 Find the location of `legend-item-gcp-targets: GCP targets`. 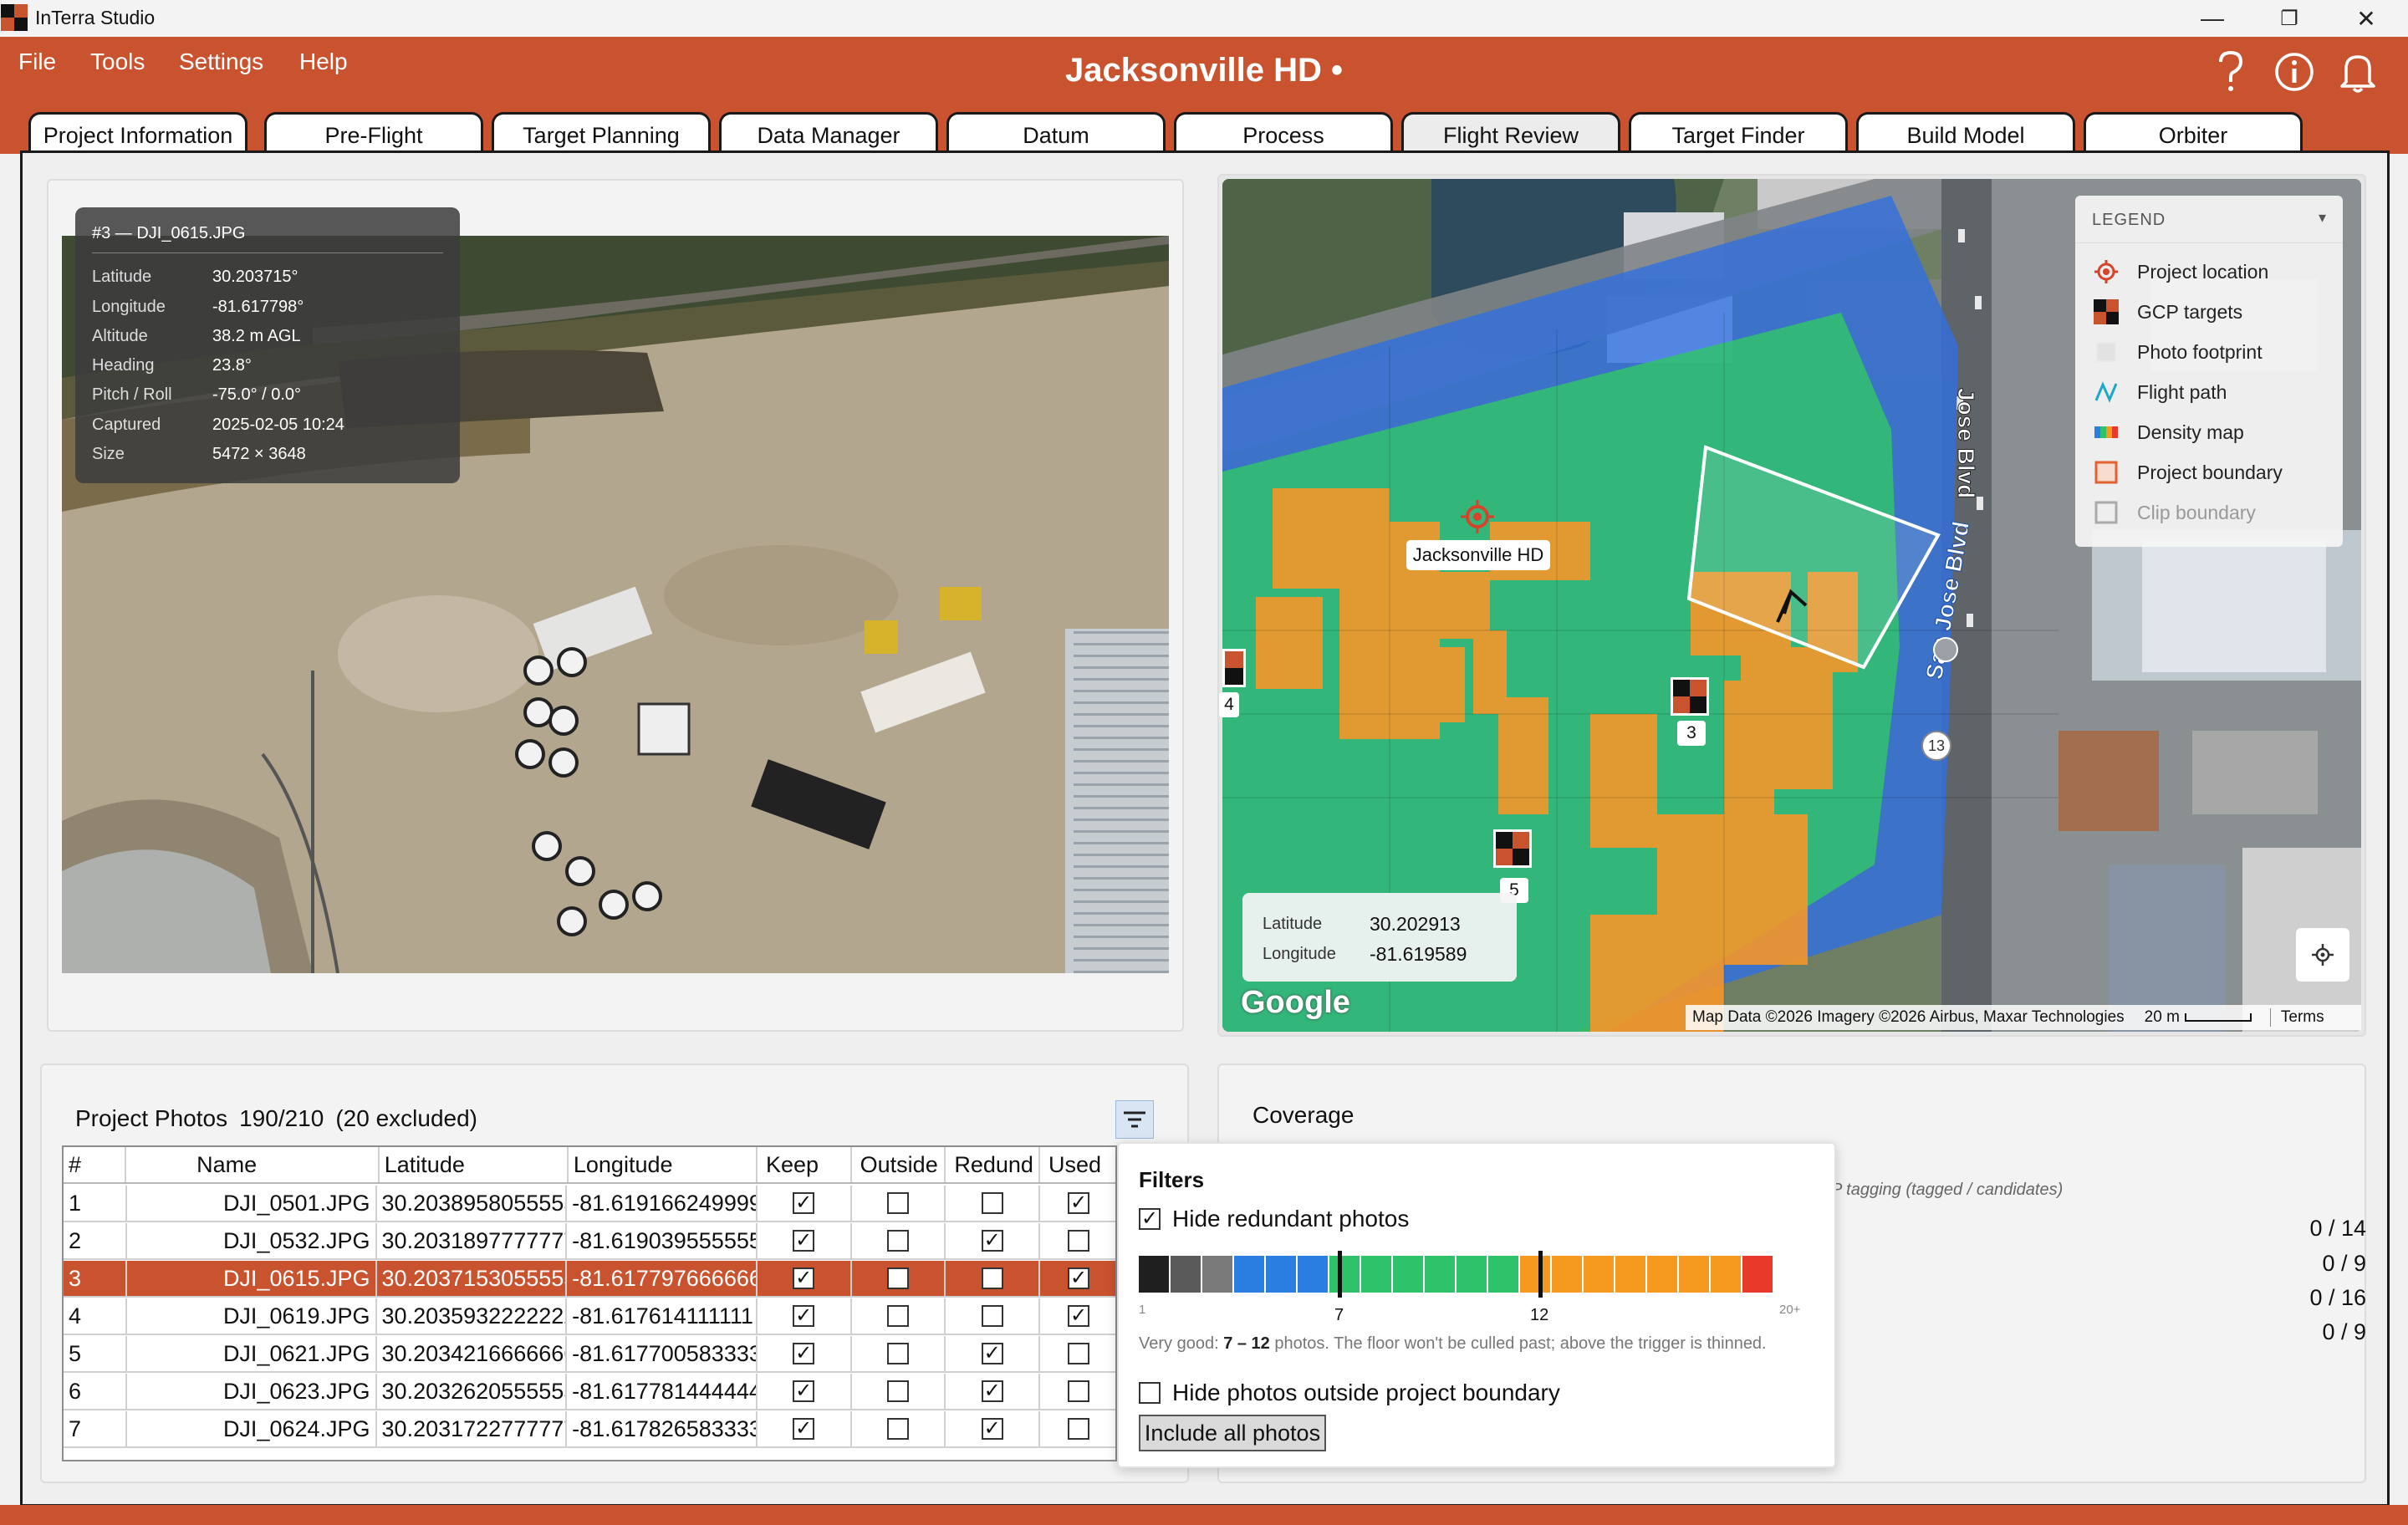

legend-item-gcp-targets: GCP targets is located at coordinates (2168, 311).